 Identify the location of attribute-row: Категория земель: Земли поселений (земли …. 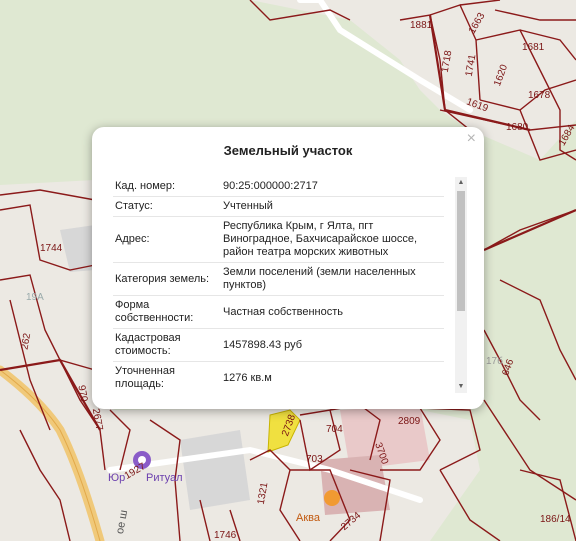
(278, 279).